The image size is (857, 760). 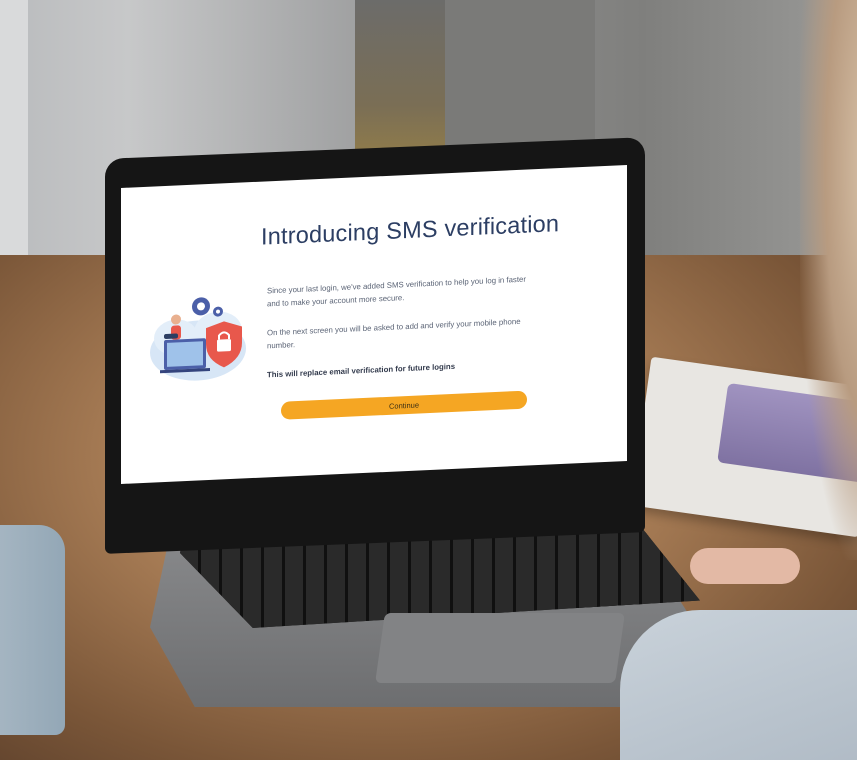 What do you see at coordinates (404, 405) in the screenshot?
I see `continue-button: Continue` at bounding box center [404, 405].